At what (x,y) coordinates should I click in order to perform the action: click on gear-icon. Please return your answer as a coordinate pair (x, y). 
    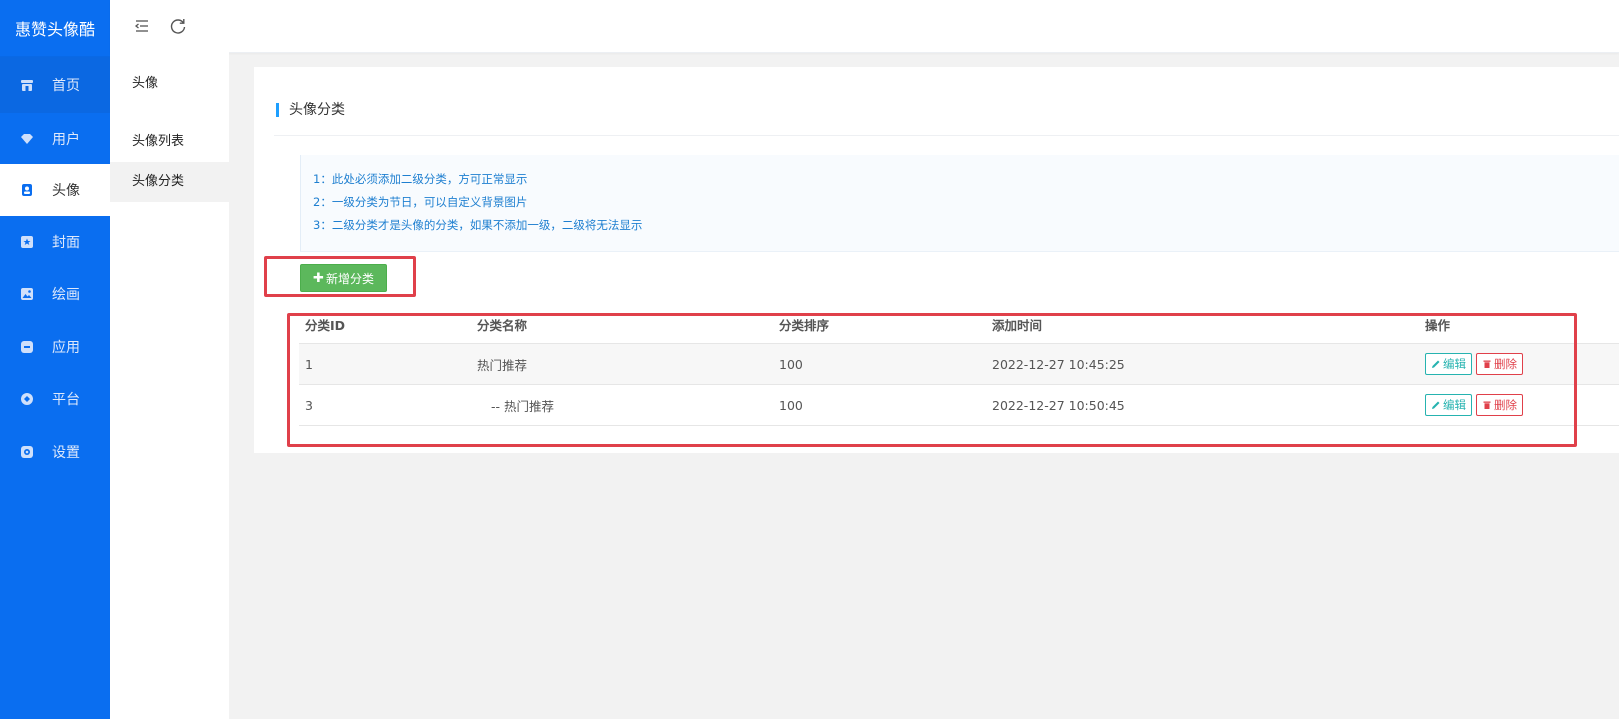
    Looking at the image, I should click on (27, 452).